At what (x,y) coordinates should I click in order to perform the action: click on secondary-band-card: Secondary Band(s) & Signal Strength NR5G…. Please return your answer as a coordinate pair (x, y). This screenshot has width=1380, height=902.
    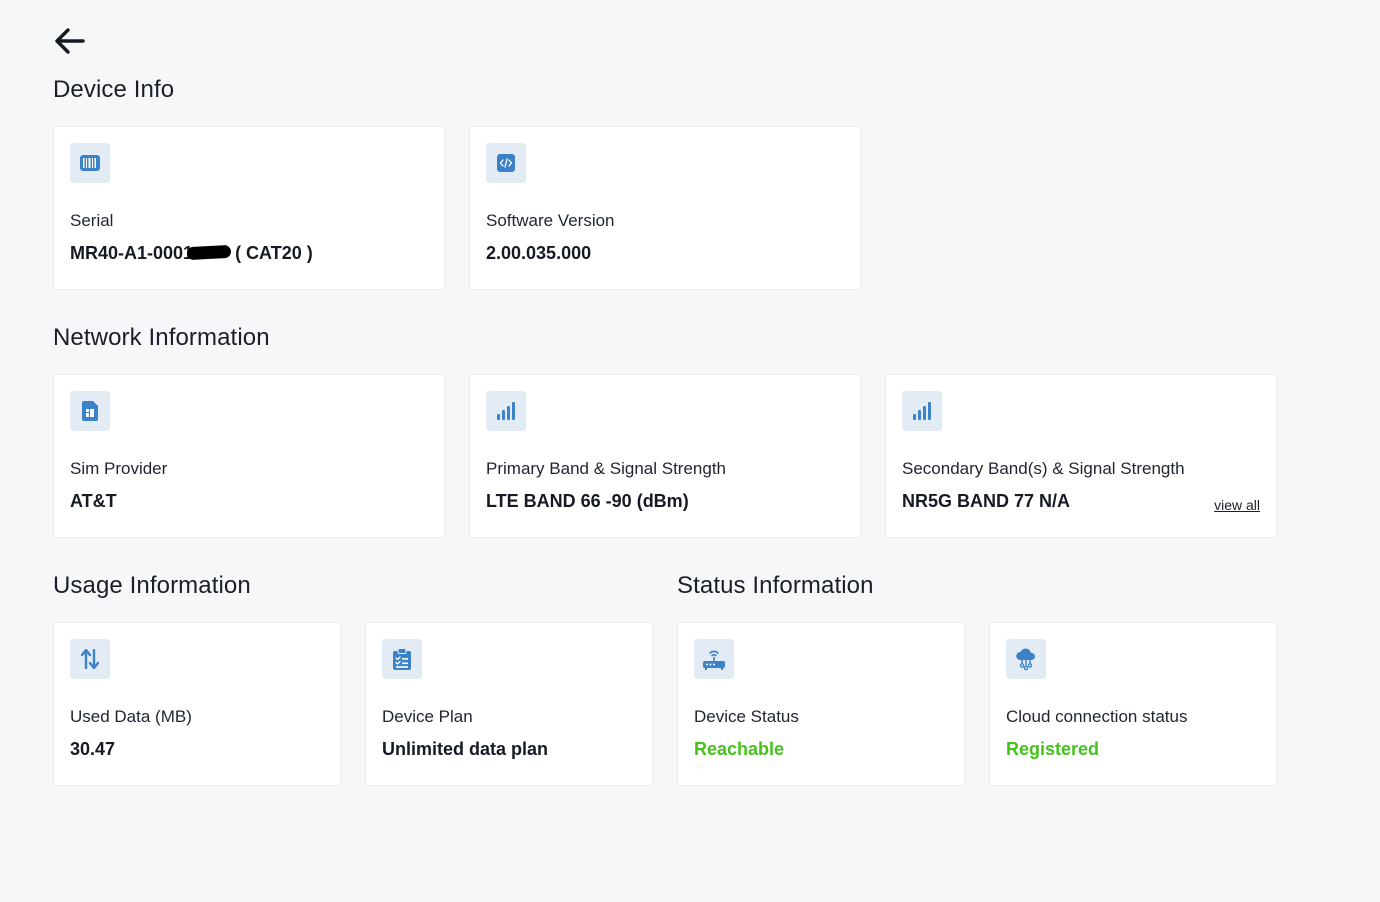
    Looking at the image, I should click on (1081, 456).